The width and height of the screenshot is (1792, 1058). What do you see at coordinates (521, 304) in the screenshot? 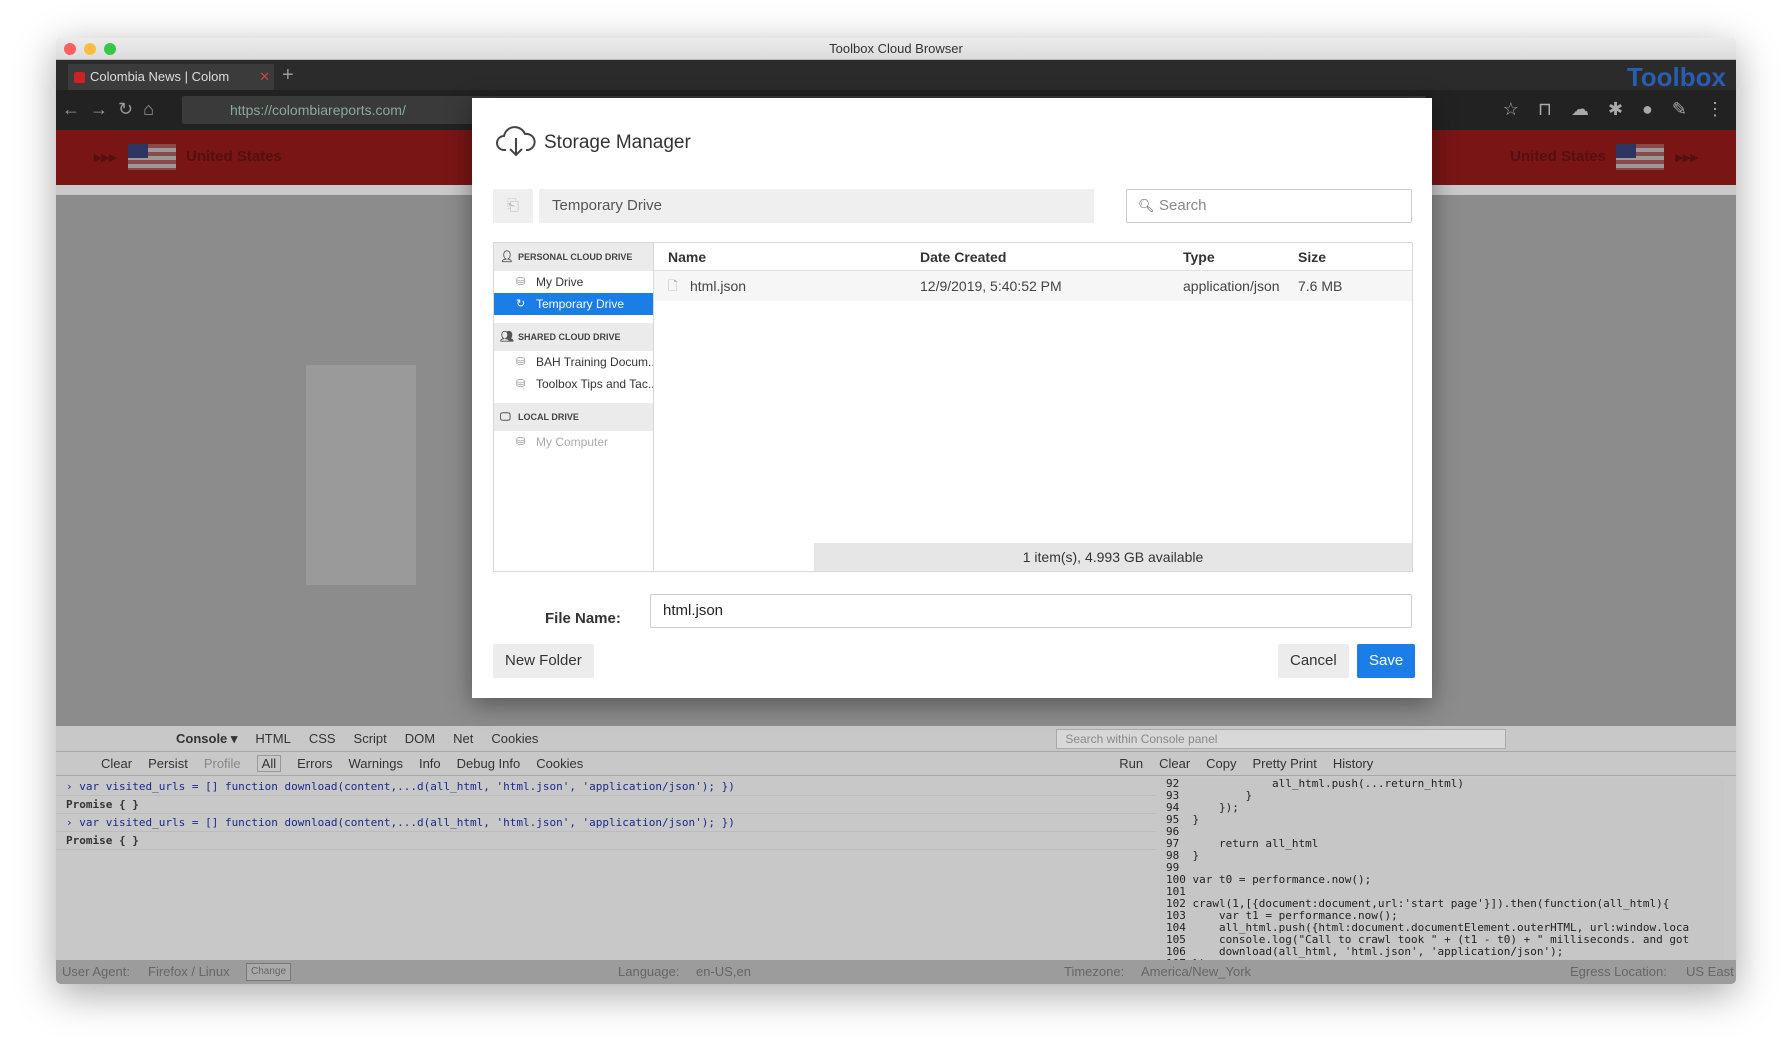
I see `refresh-drive-icon: ↻` at bounding box center [521, 304].